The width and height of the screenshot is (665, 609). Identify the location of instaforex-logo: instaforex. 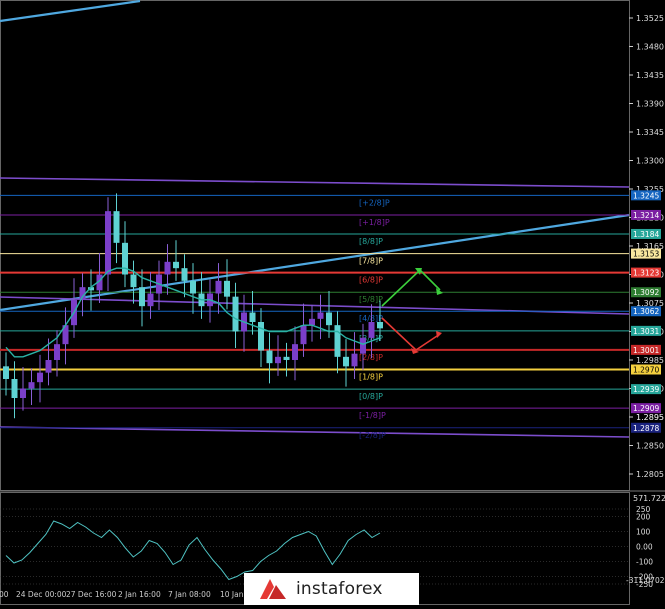
(331, 589).